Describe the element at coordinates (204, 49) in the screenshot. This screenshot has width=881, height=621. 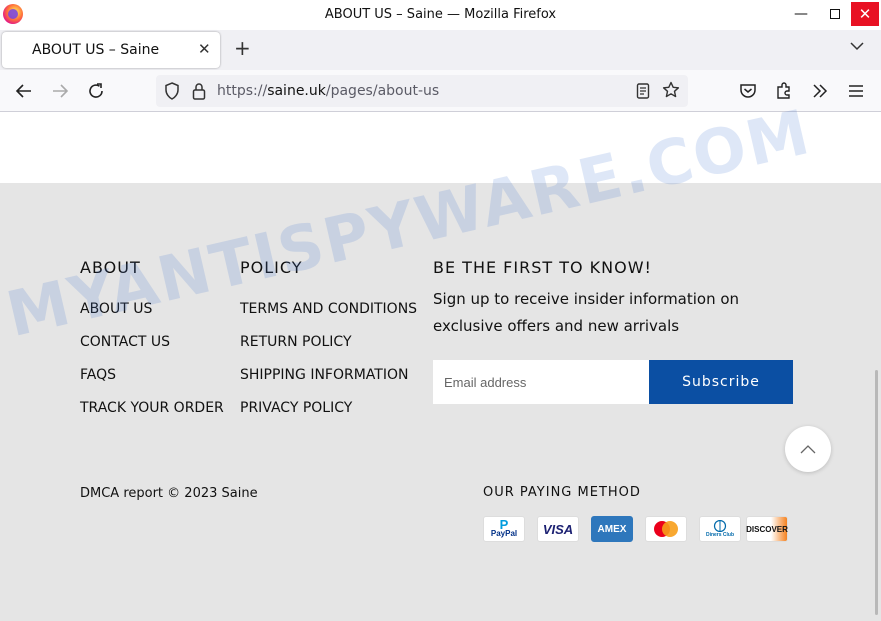
I see `tab-close-icon: ✕` at that location.